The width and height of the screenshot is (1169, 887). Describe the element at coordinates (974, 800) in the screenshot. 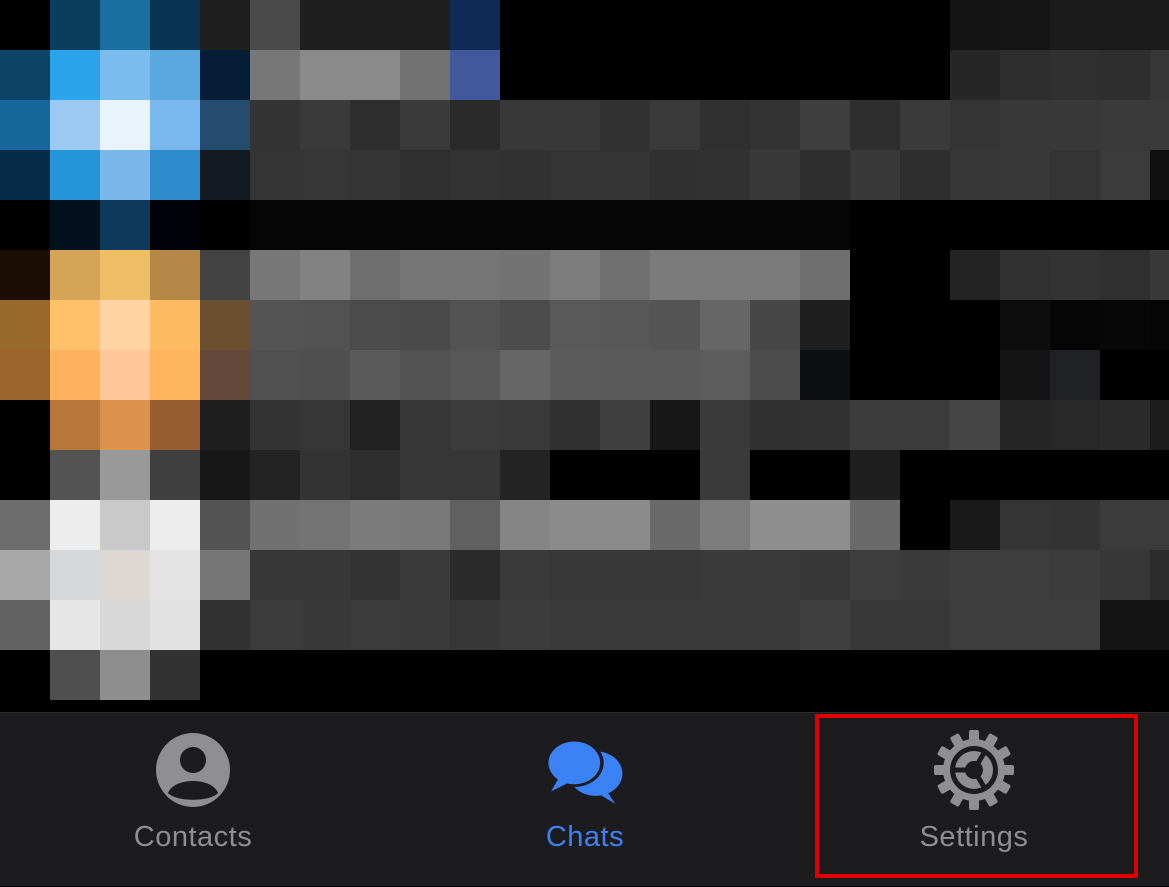

I see `tab-settings: Settings` at that location.